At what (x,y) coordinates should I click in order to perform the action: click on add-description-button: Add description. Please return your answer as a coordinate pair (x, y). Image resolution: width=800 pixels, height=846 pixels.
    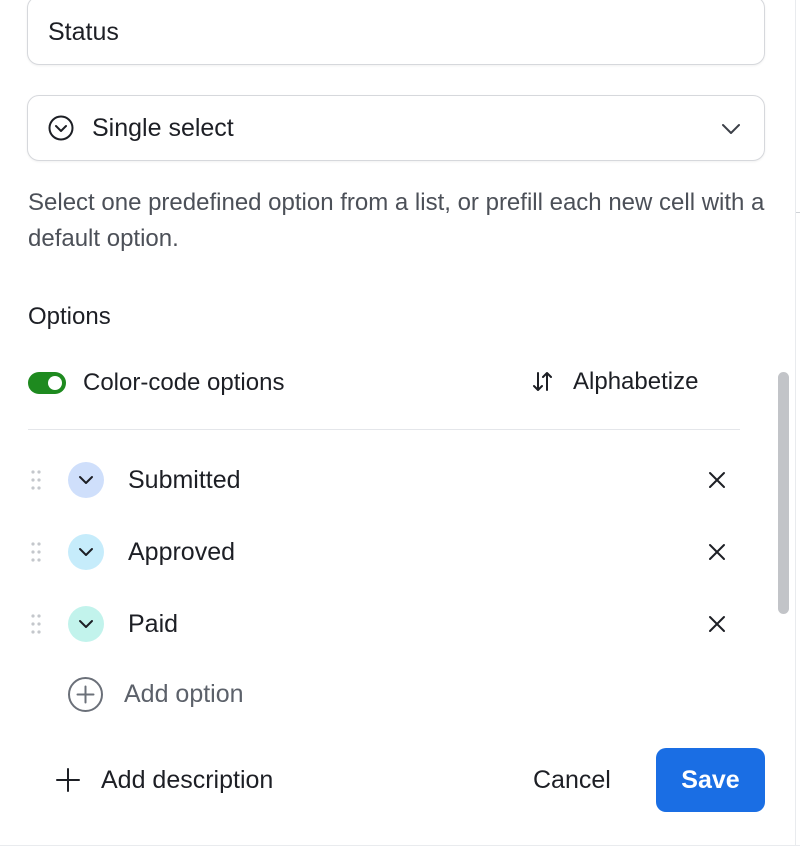
    Looking at the image, I should click on (164, 780).